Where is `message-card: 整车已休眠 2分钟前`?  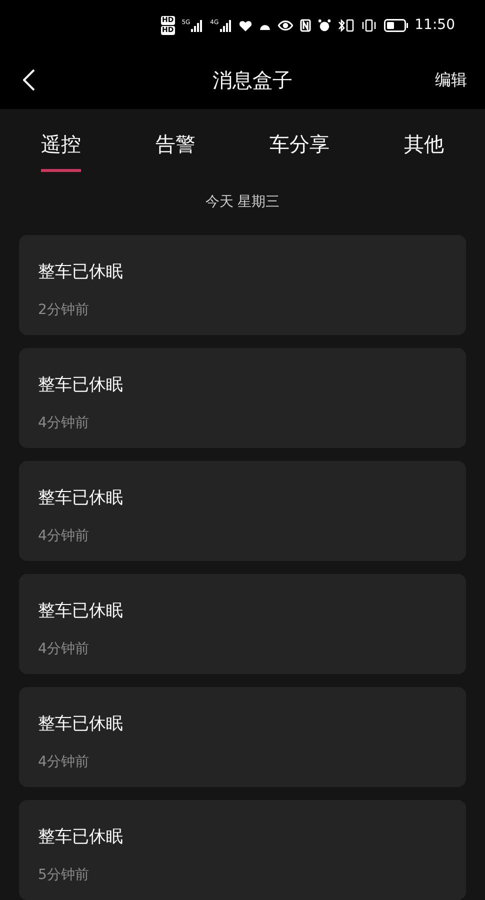
message-card: 整车已休眠 2分钟前 is located at coordinates (242, 285).